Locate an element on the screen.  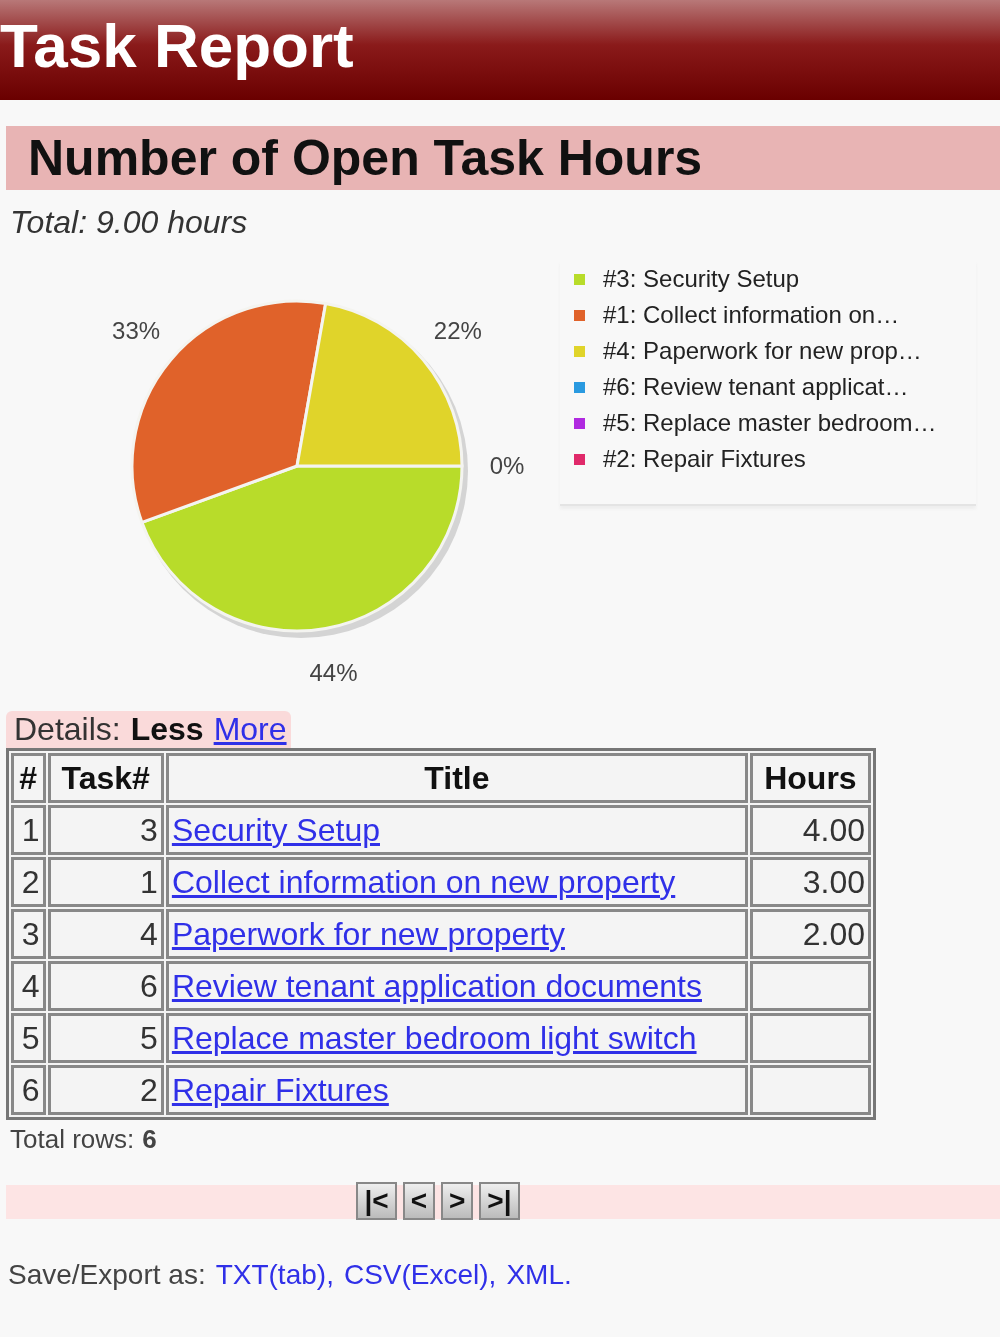
table-cell: 2.00 is located at coordinates (810, 934).